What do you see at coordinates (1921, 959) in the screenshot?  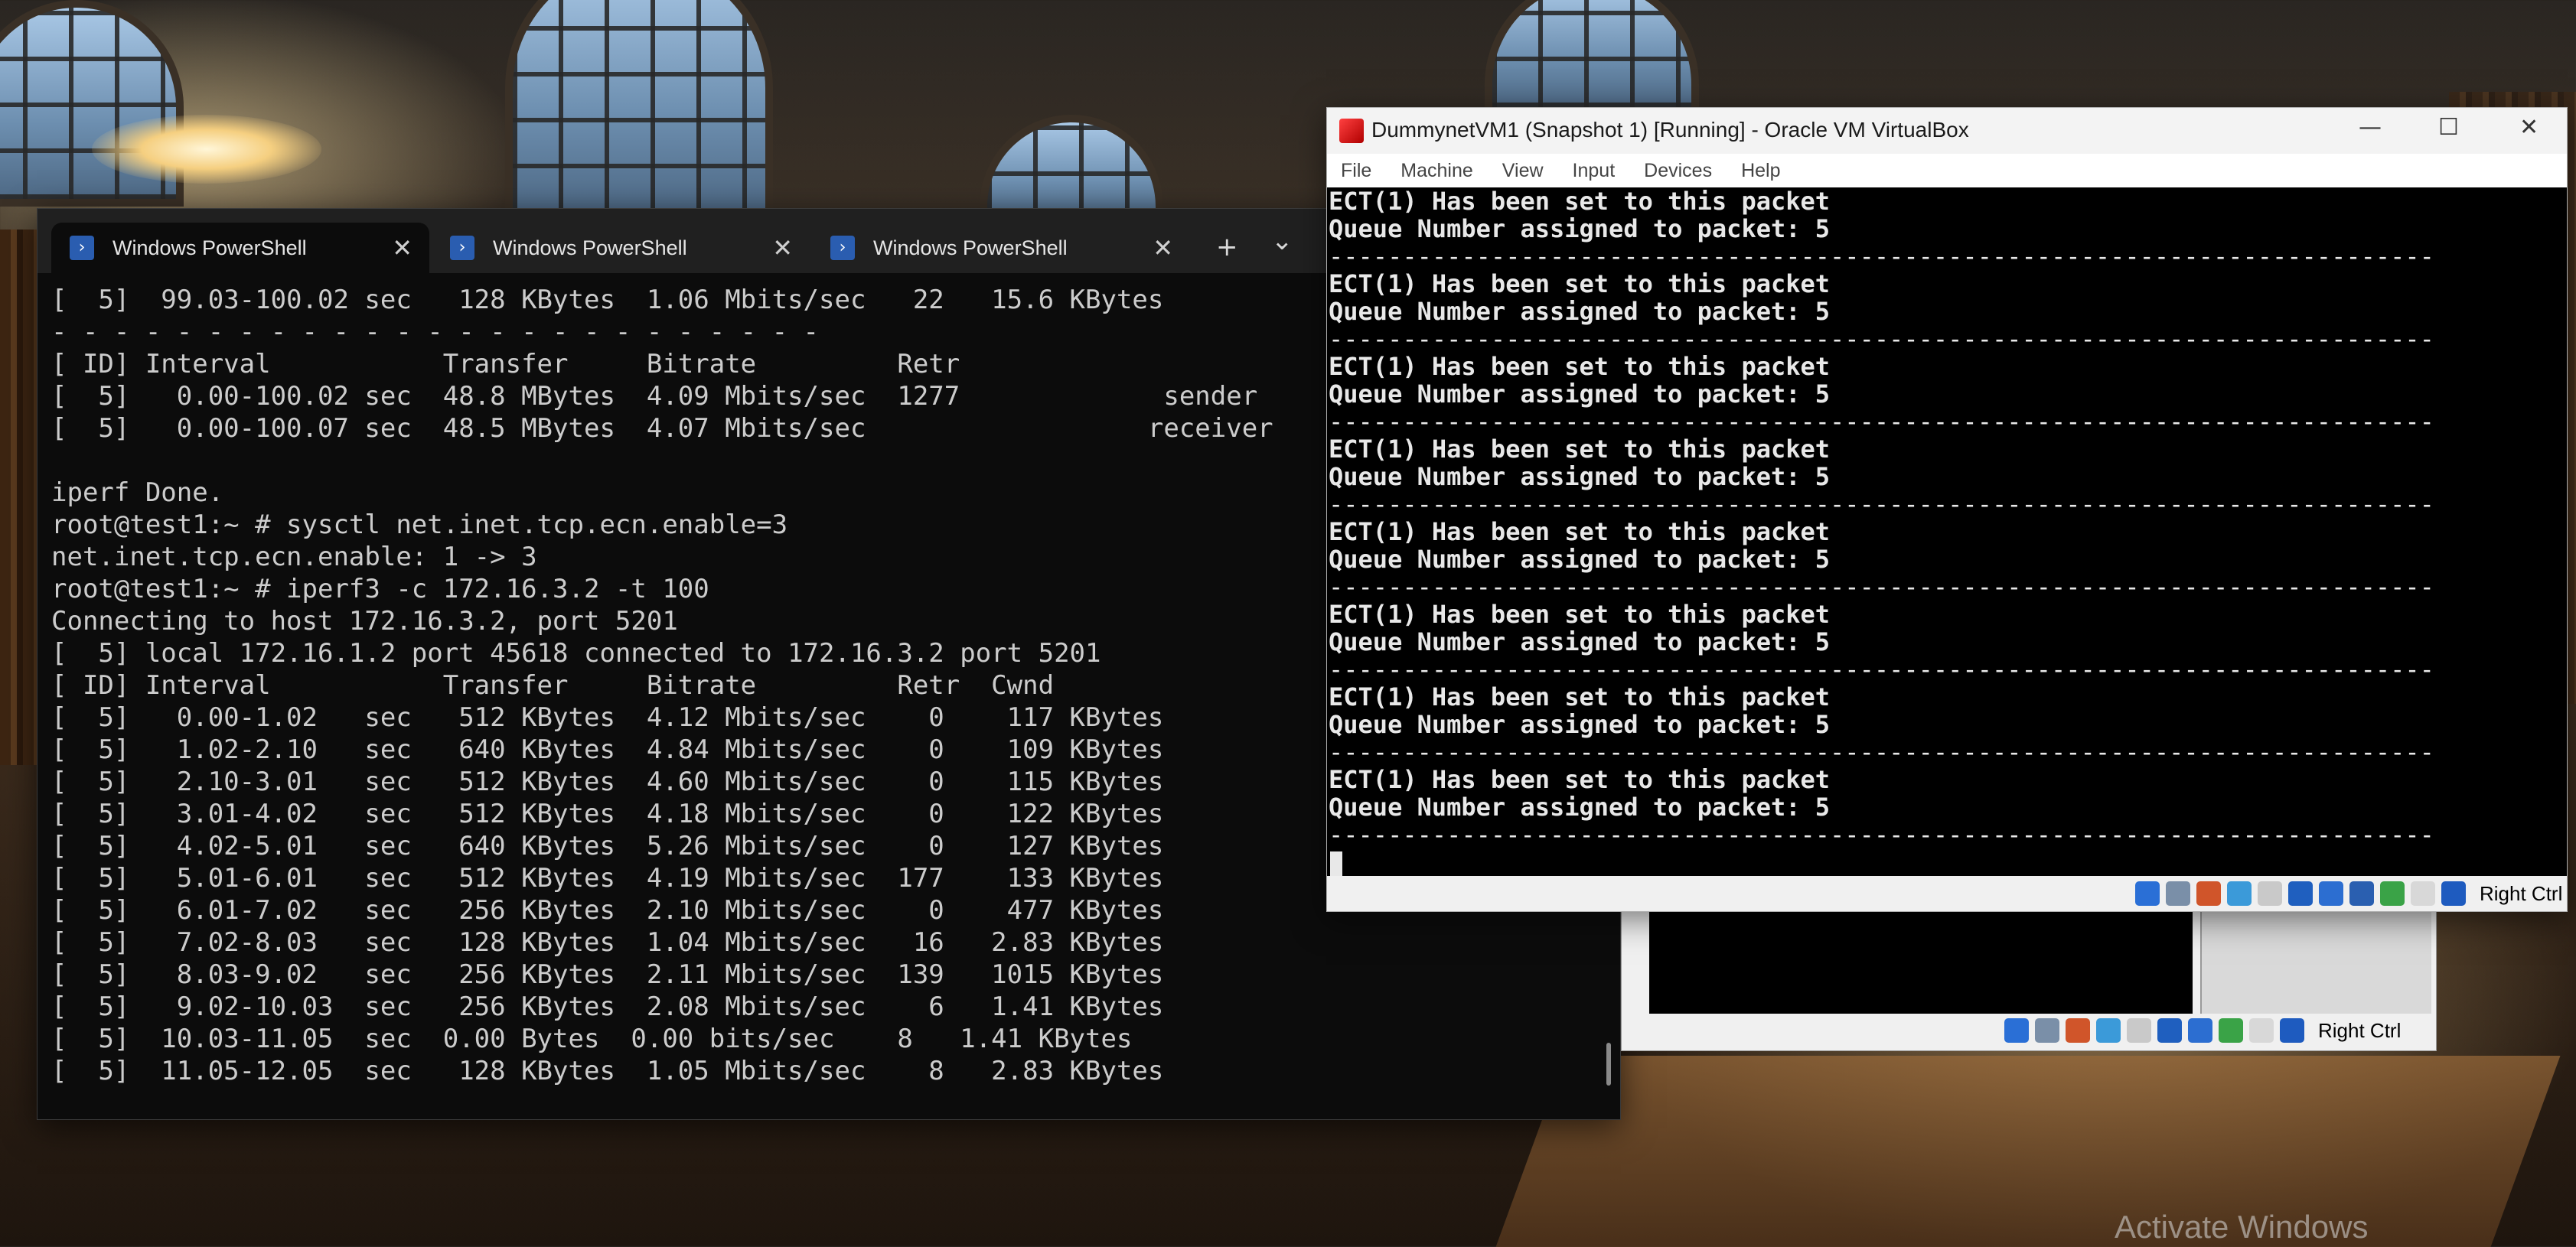 I see `vm-screen-background` at bounding box center [1921, 959].